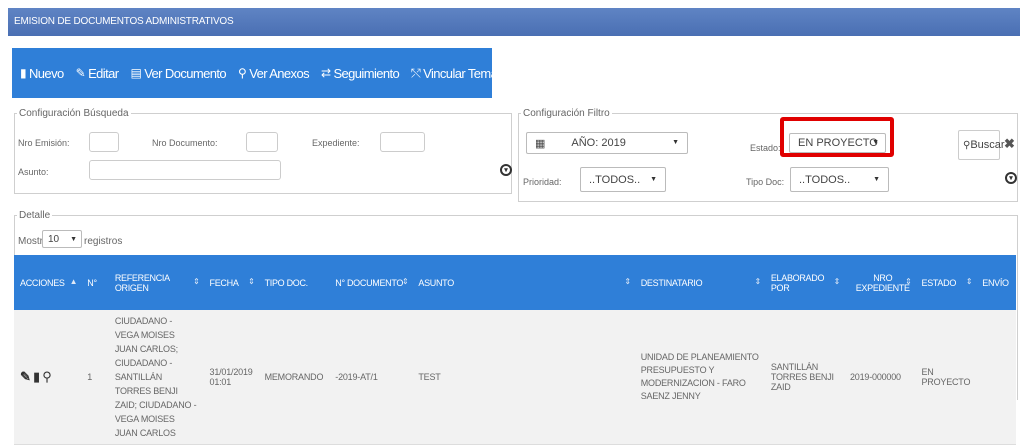 This screenshot has width=1020, height=445. What do you see at coordinates (103, 73) in the screenshot?
I see `edit-button-label: Editar` at bounding box center [103, 73].